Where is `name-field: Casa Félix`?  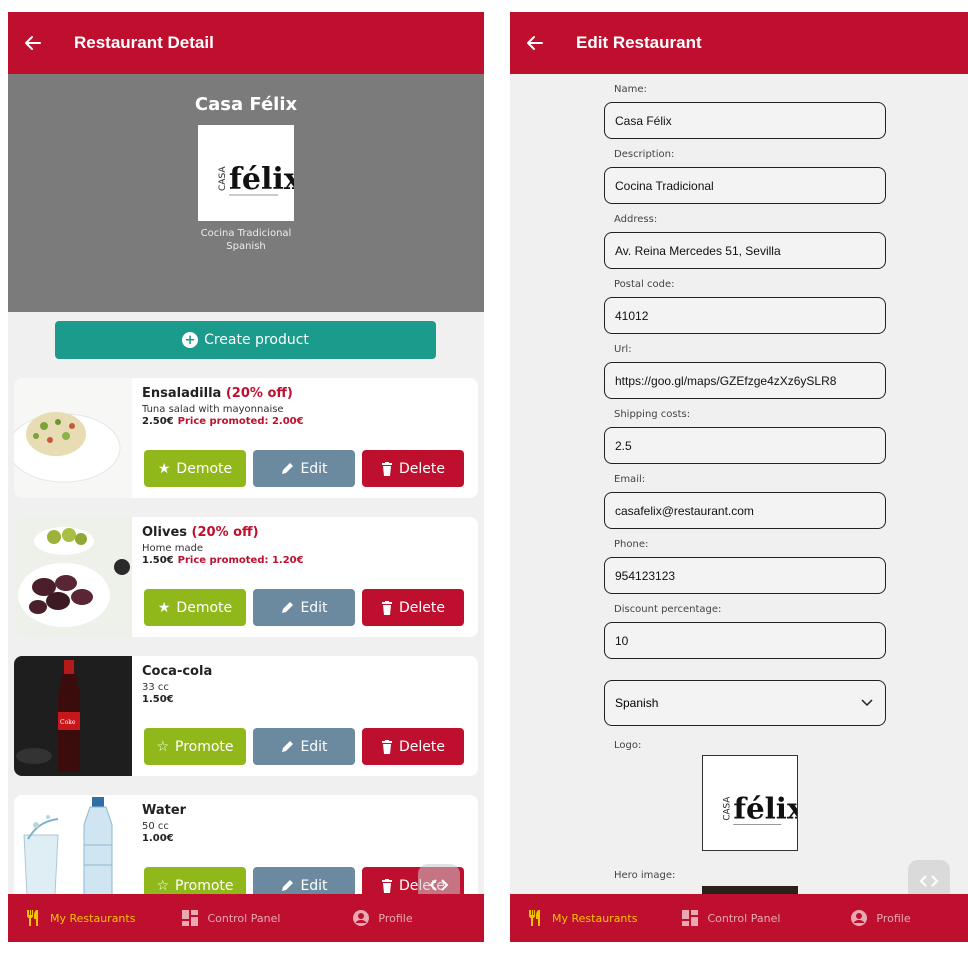
name-field: Casa Félix is located at coordinates (745, 120).